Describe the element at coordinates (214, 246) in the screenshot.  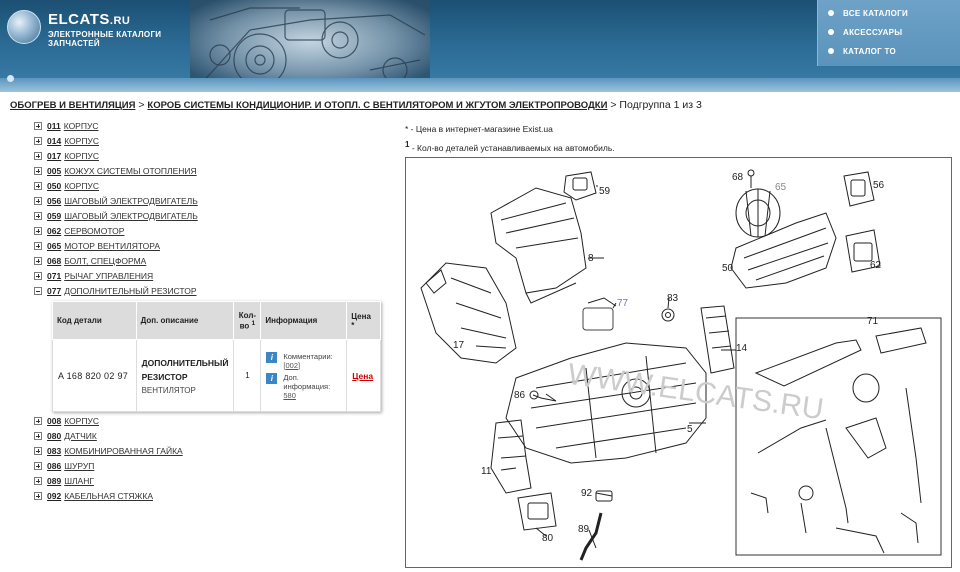
I see `tree-item-065: 065 МОТОР ВЕНТИЛЯТОРА` at that location.